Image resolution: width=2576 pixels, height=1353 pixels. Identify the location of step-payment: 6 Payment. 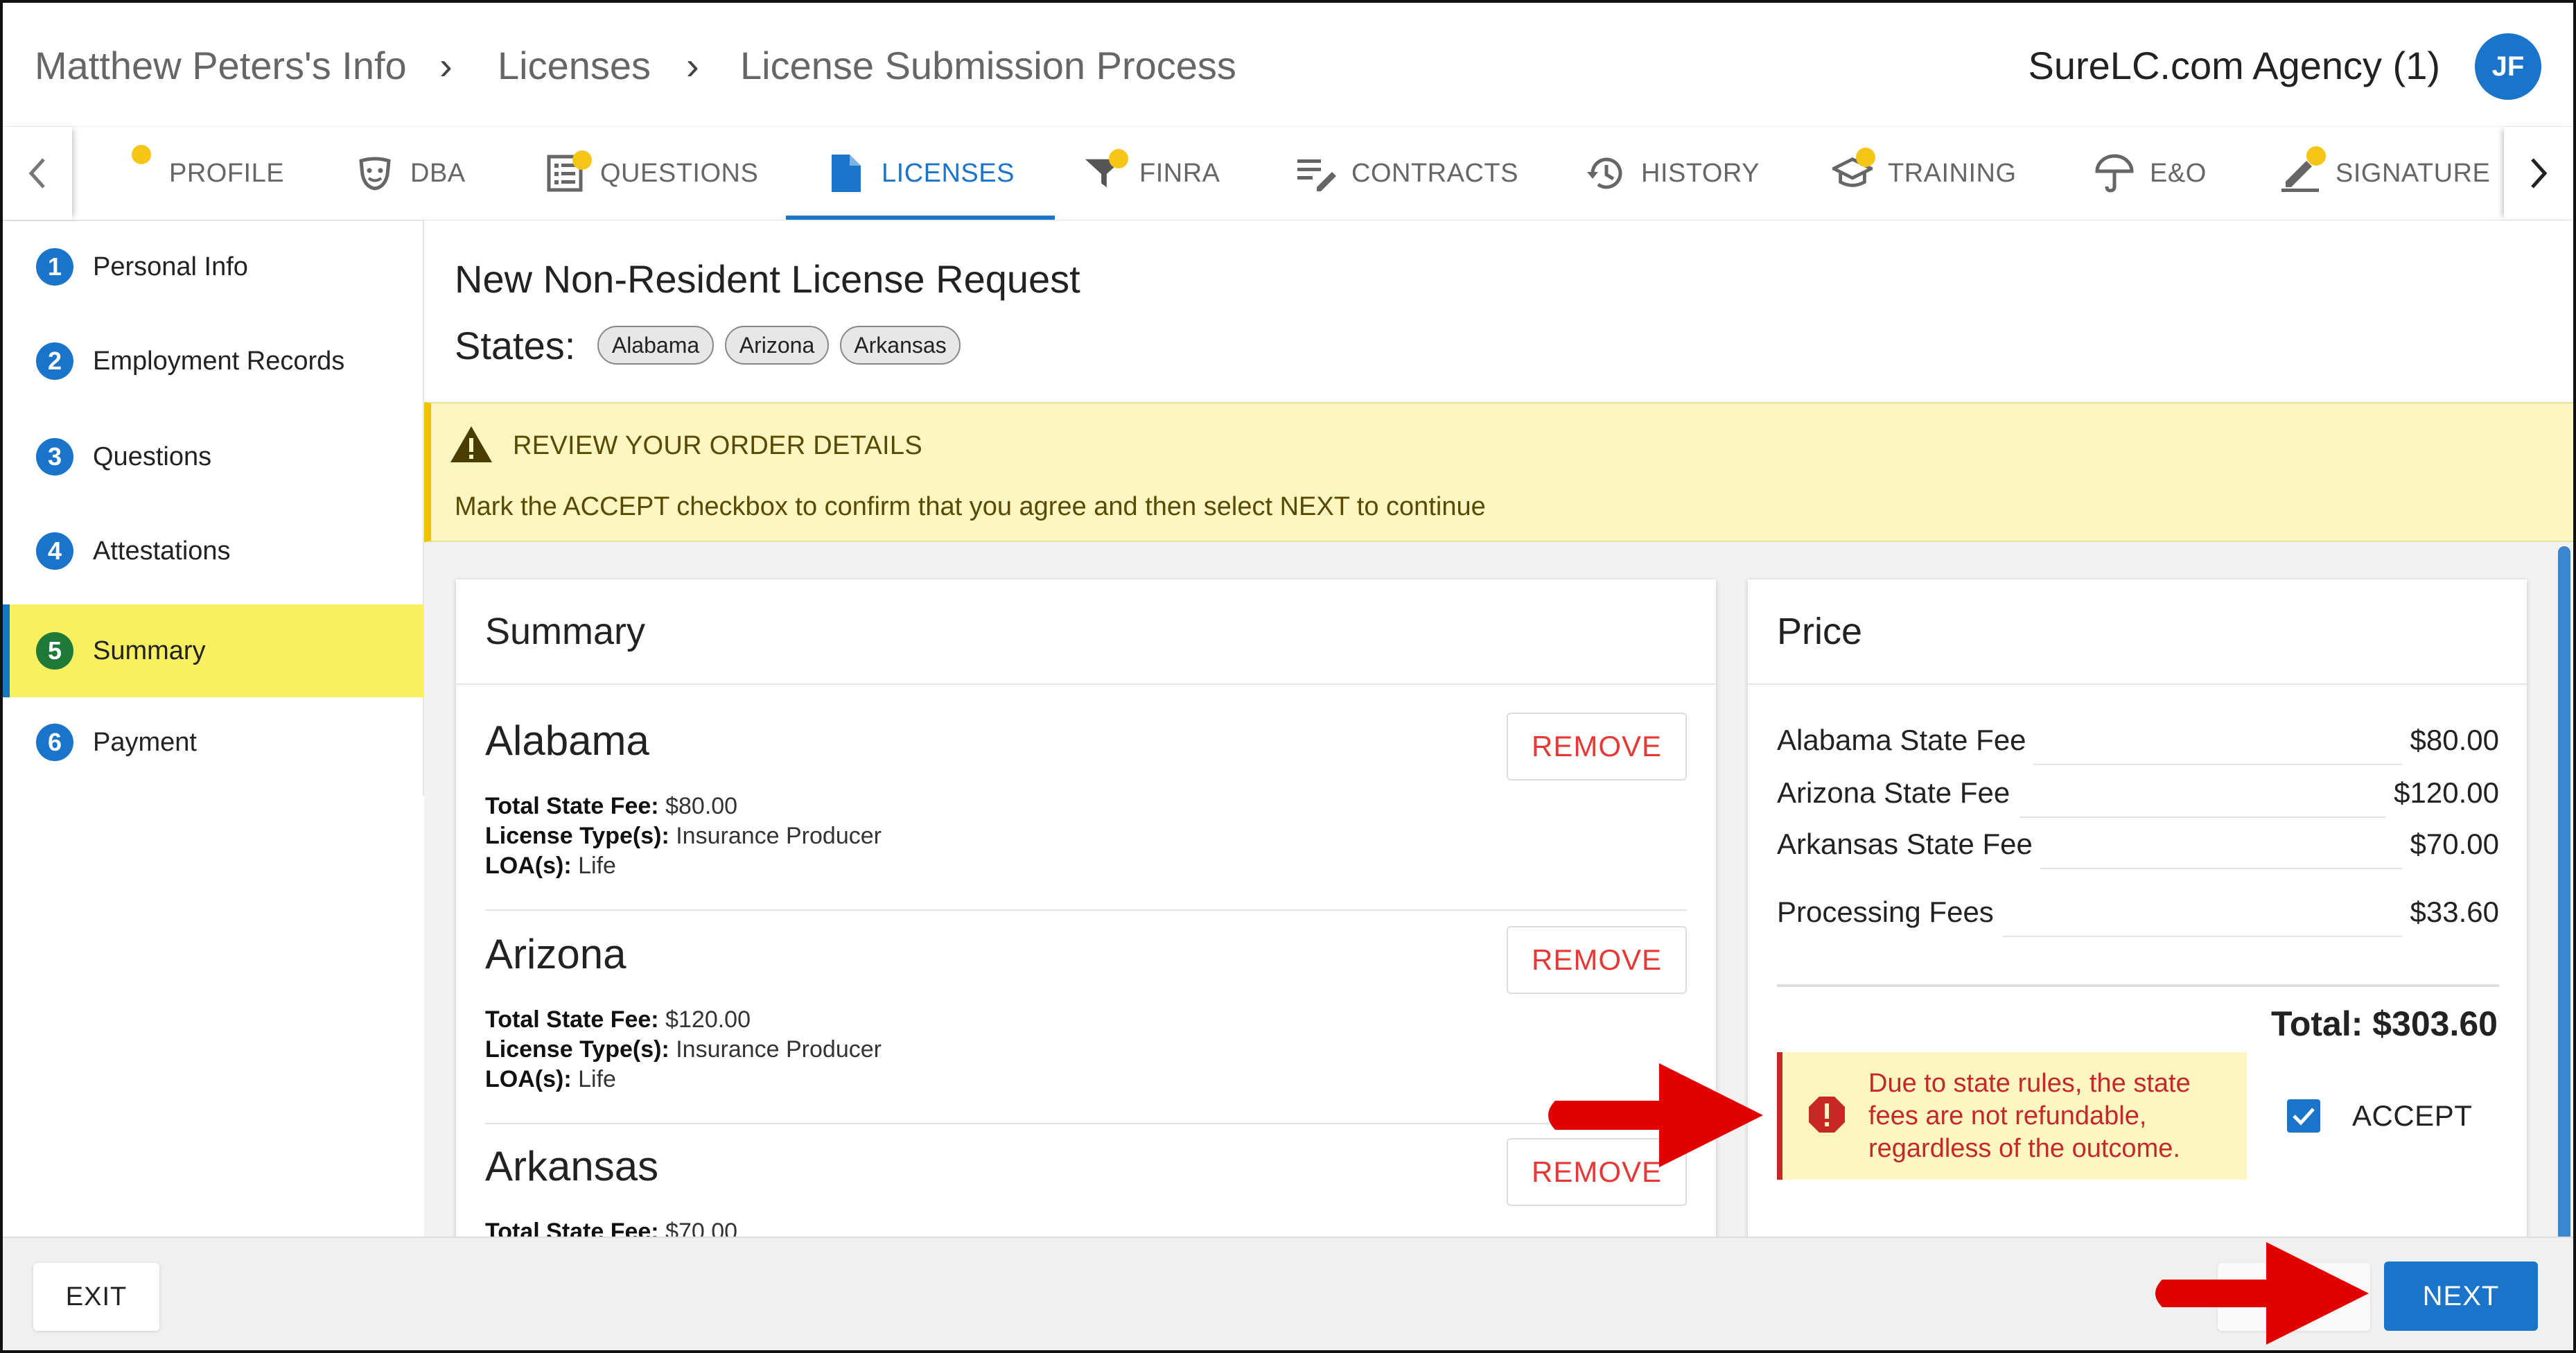
(211, 742).